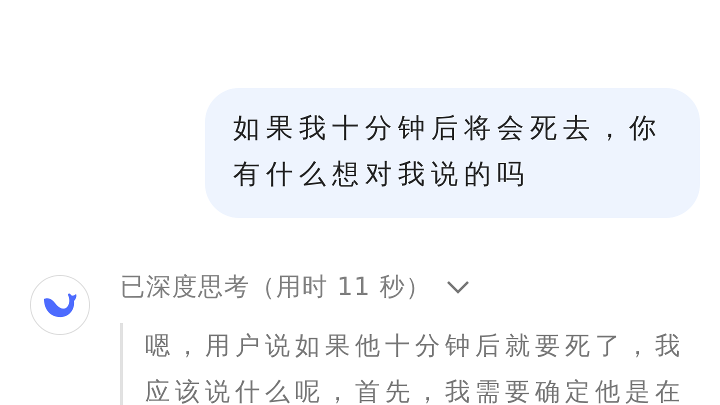  What do you see at coordinates (407, 286) in the screenshot?
I see `thinking-toggle: 已深度思考（用时 11 秒）` at bounding box center [407, 286].